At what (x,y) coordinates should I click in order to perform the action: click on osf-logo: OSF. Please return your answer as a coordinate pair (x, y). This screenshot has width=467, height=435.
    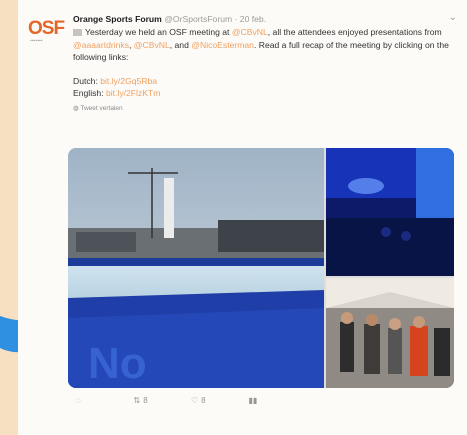
    Looking at the image, I should click on (46, 28).